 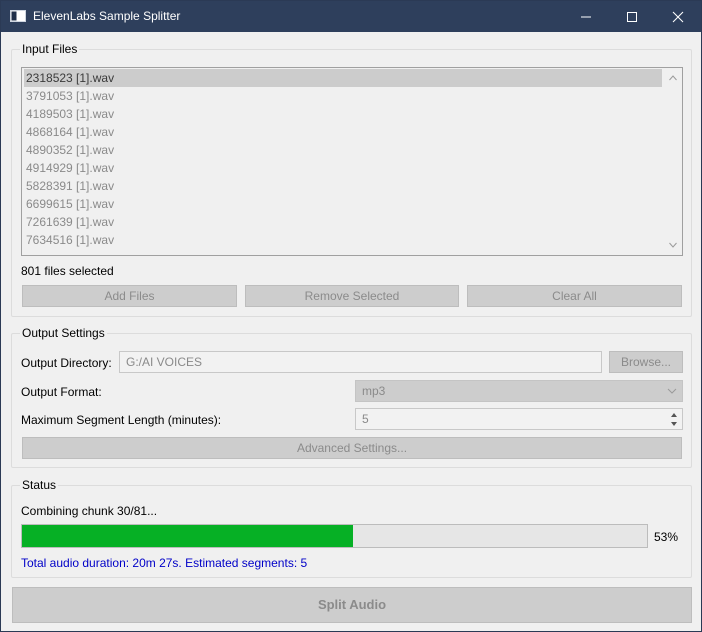 What do you see at coordinates (63, 333) in the screenshot?
I see `output-settings-title: Output Settings` at bounding box center [63, 333].